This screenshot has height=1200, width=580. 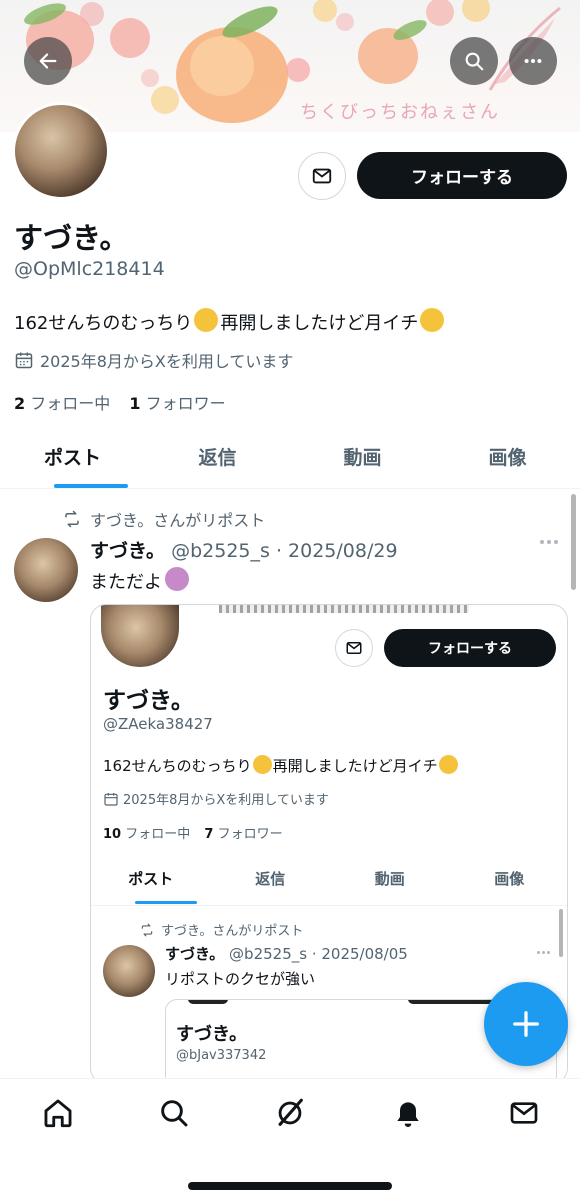 I want to click on embed-bio: 162せんちのむっちり 再開しましたけど月イチ, so click(x=280, y=765).